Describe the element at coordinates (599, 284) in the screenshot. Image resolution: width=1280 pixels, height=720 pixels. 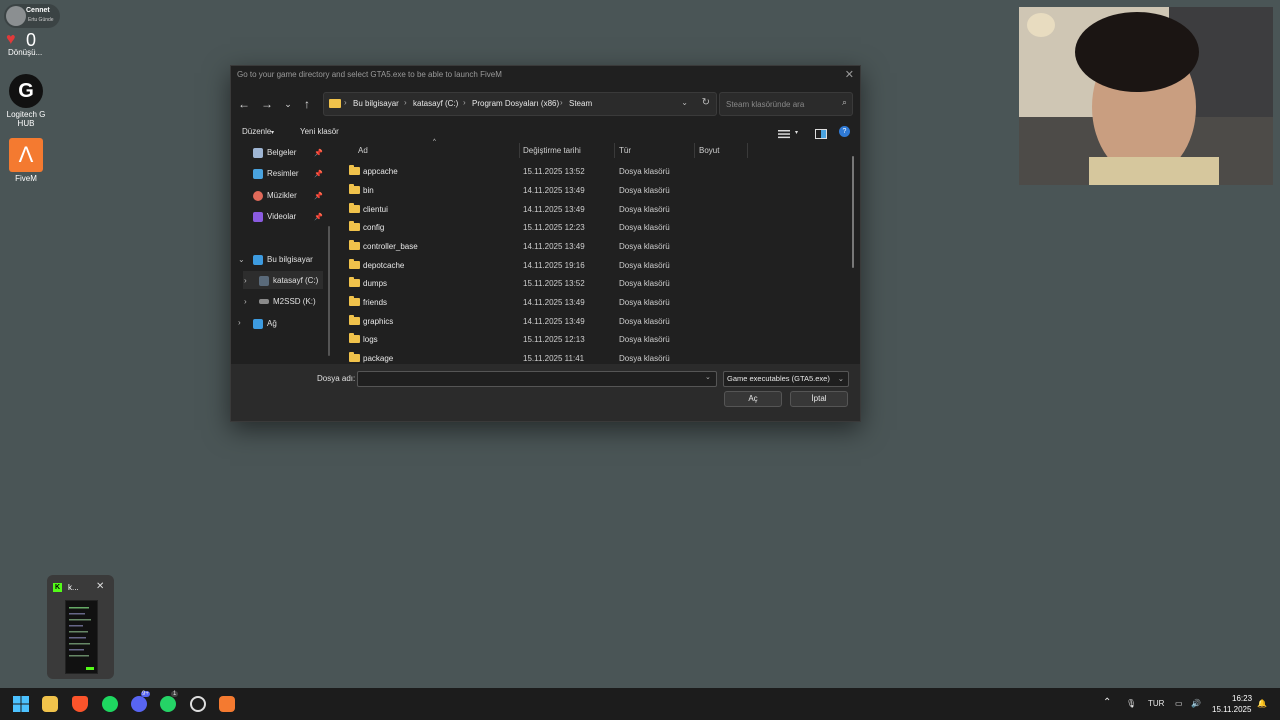
I see `file-row: dumps 15.11.2025 13:52 Dosya klasörü` at that location.